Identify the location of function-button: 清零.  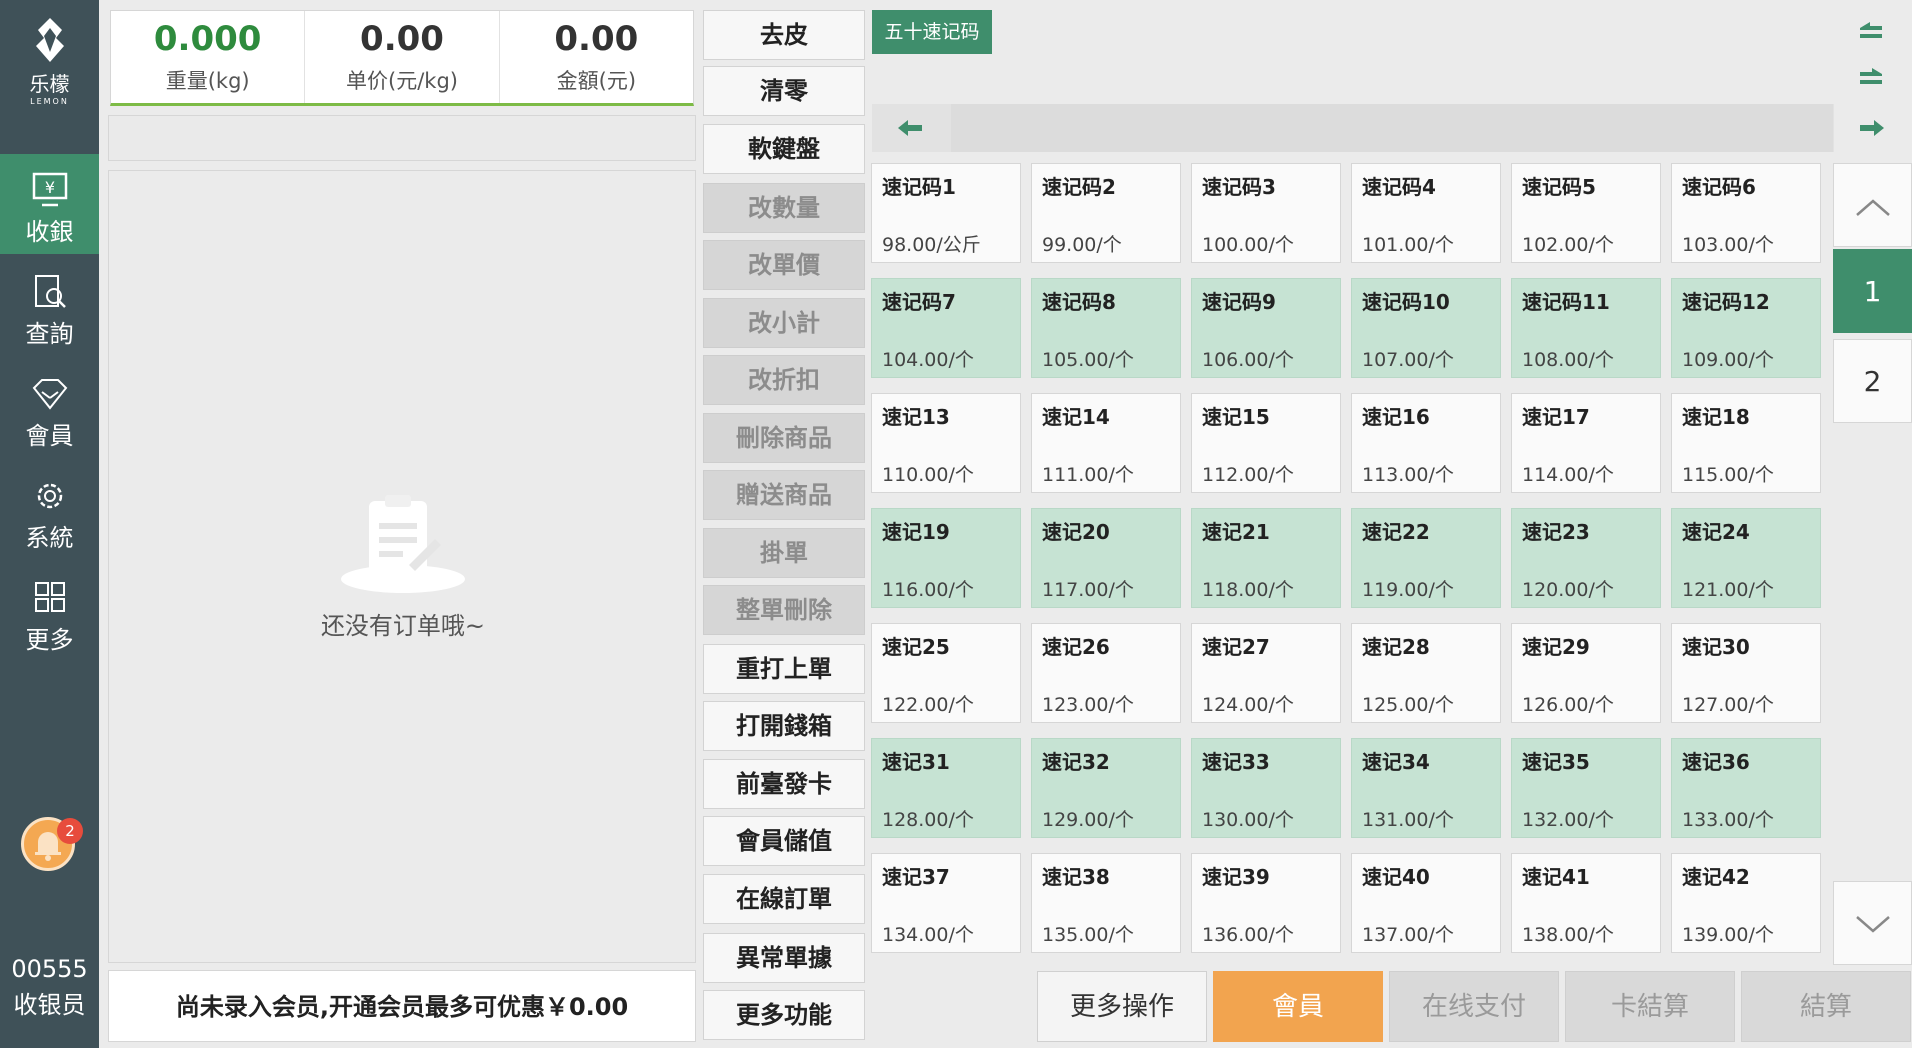
(784, 91).